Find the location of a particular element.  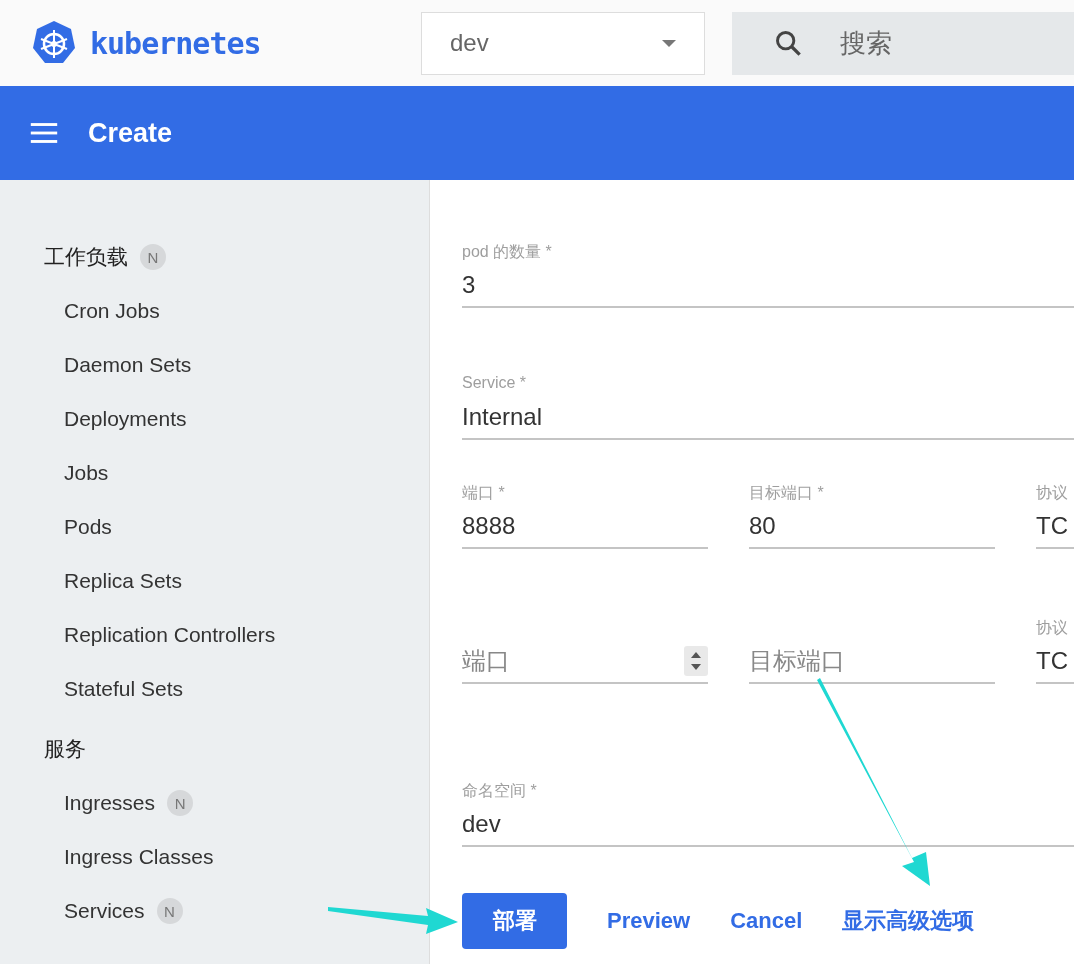

sidebar-item: Stateful Sets is located at coordinates (124, 689).